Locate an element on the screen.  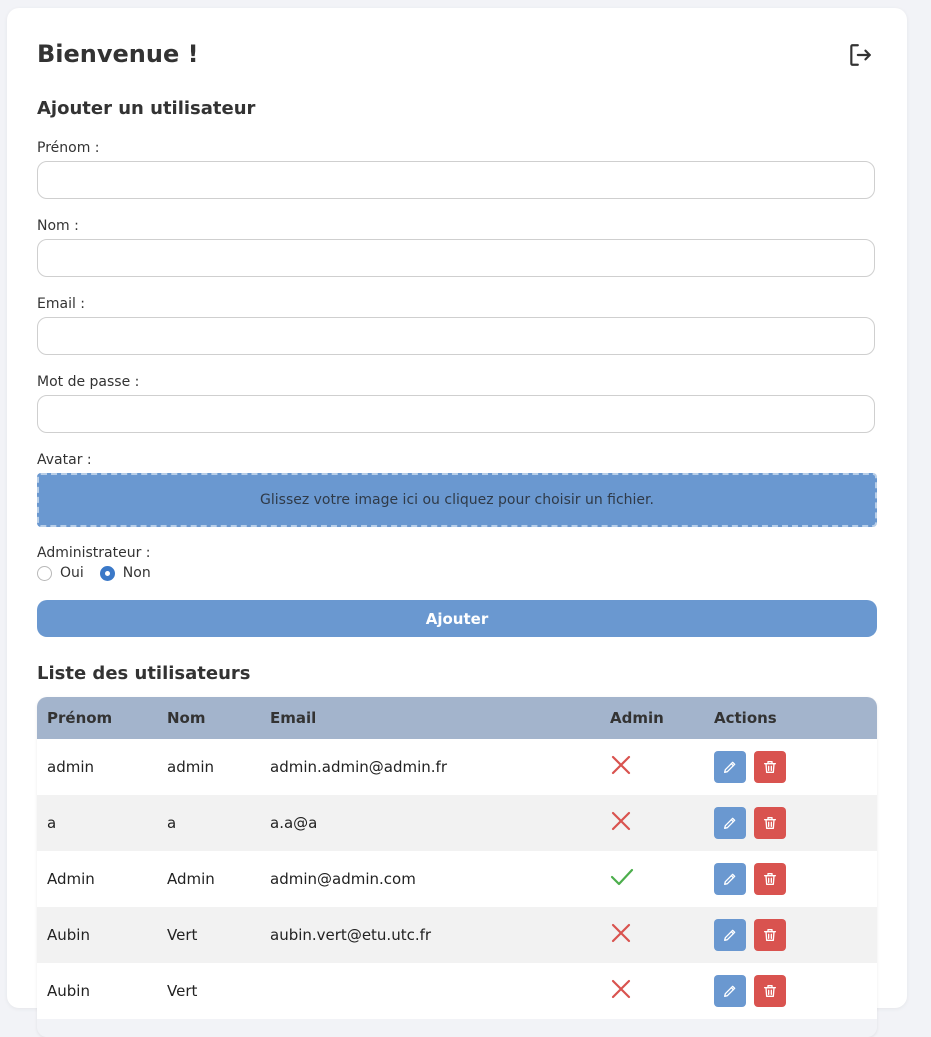
column-header-admin: Admin is located at coordinates (637, 718).